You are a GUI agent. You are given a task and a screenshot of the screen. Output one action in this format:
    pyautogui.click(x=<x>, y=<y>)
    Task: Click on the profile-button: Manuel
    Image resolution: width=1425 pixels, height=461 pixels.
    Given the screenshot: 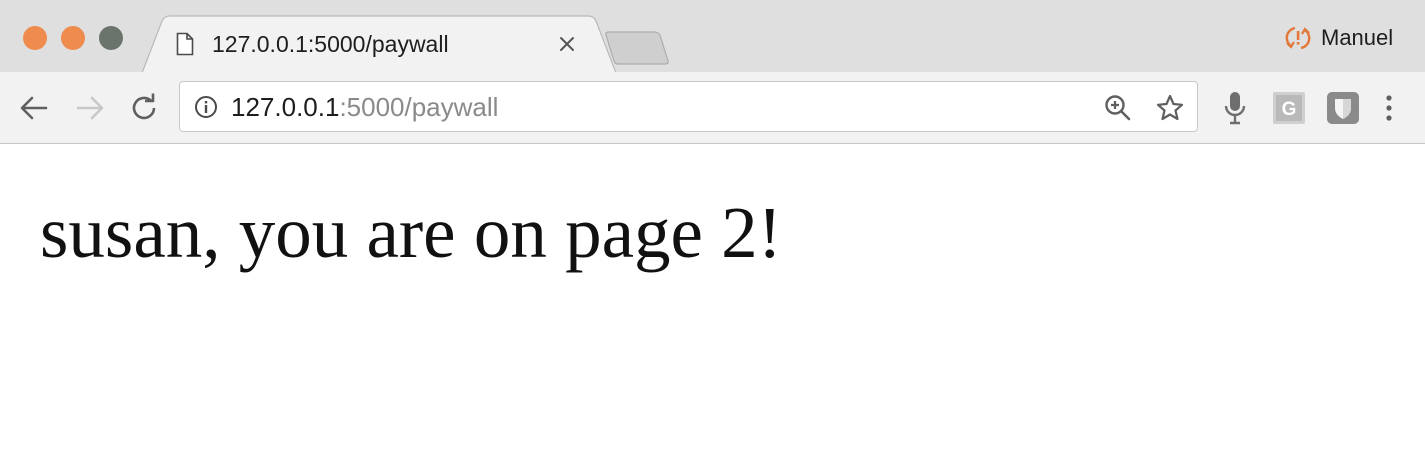 What is the action you would take?
    pyautogui.click(x=1338, y=38)
    